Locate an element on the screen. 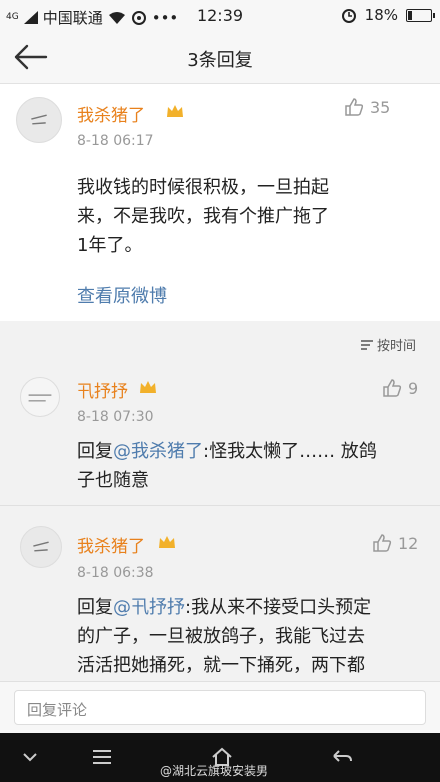  view-original-link: 查看原微博 is located at coordinates (122, 295).